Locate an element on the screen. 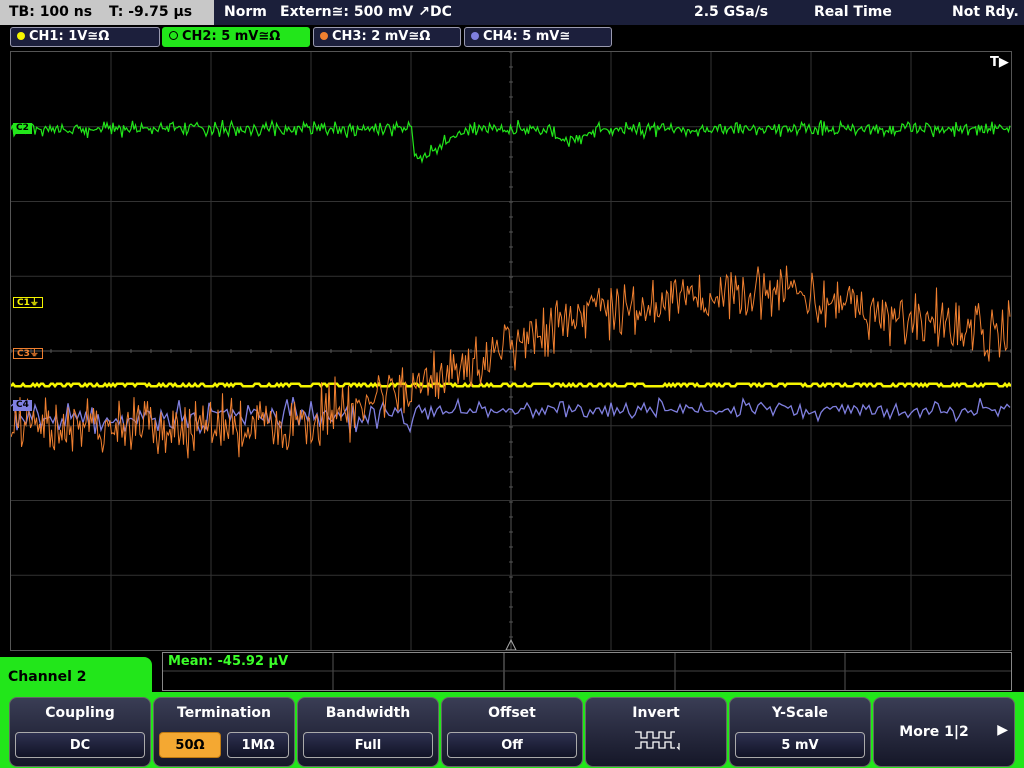  marker-label: C1 is located at coordinates (23, 303).